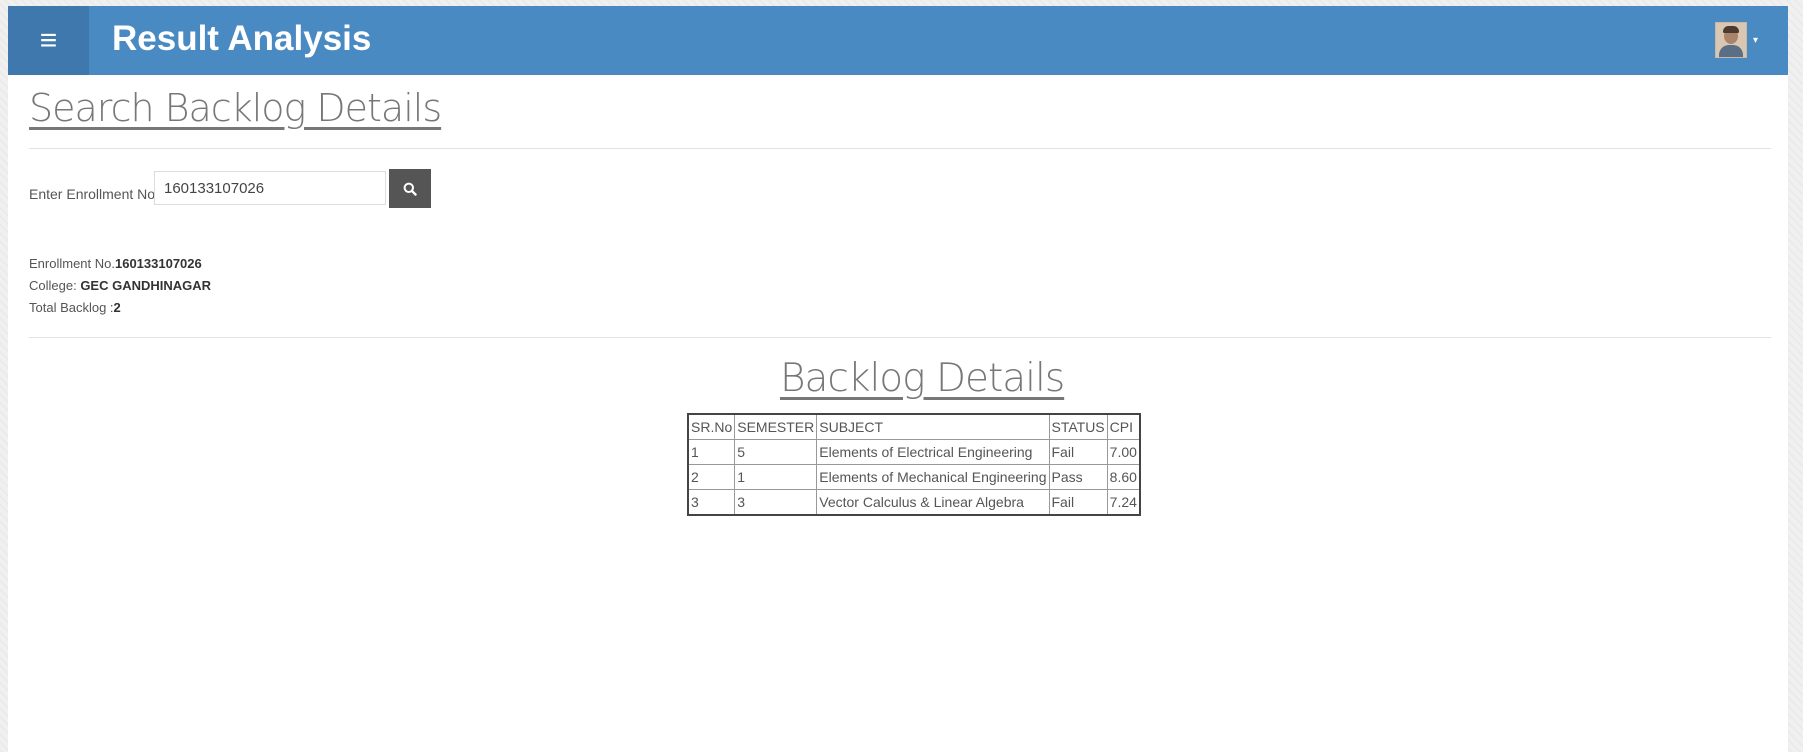  Describe the element at coordinates (94, 194) in the screenshot. I see `enrollment-label: Enter Enrollment No.` at that location.